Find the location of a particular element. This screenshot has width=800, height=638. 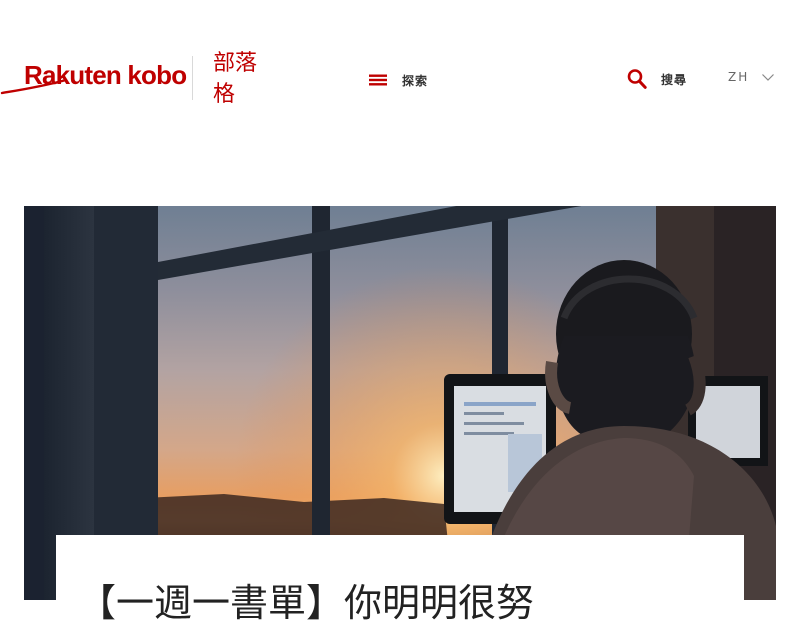

chevron-down-icon is located at coordinates (768, 77).